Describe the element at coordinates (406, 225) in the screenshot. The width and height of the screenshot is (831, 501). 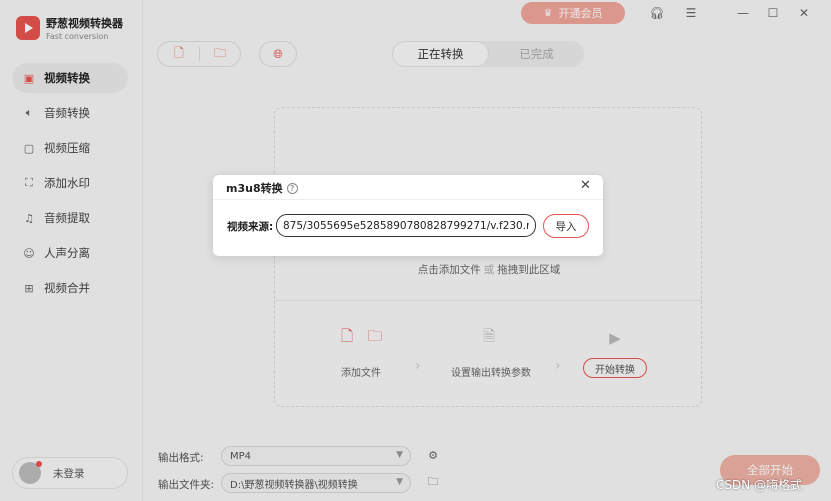
I see `url-input` at that location.